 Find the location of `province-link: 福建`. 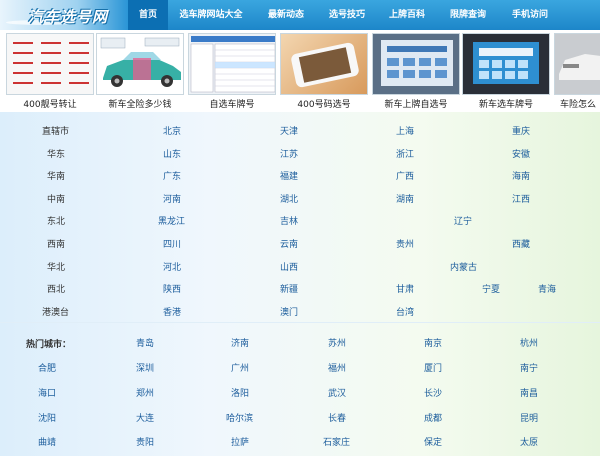

province-link: 福建 is located at coordinates (289, 175).